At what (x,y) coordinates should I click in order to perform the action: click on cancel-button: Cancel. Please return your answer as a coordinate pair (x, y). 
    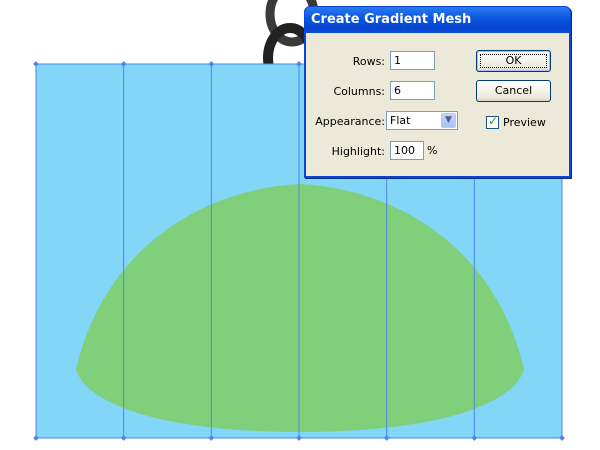
    Looking at the image, I should click on (513, 91).